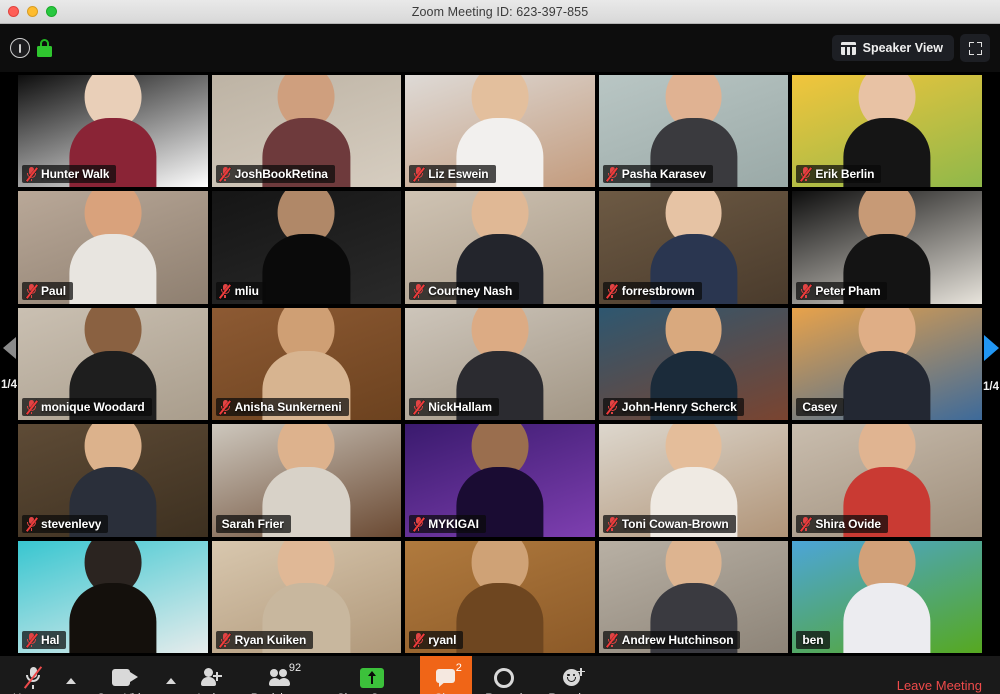 The width and height of the screenshot is (1000, 694). Describe the element at coordinates (460, 407) in the screenshot. I see `participant-name: NickHallam` at that location.